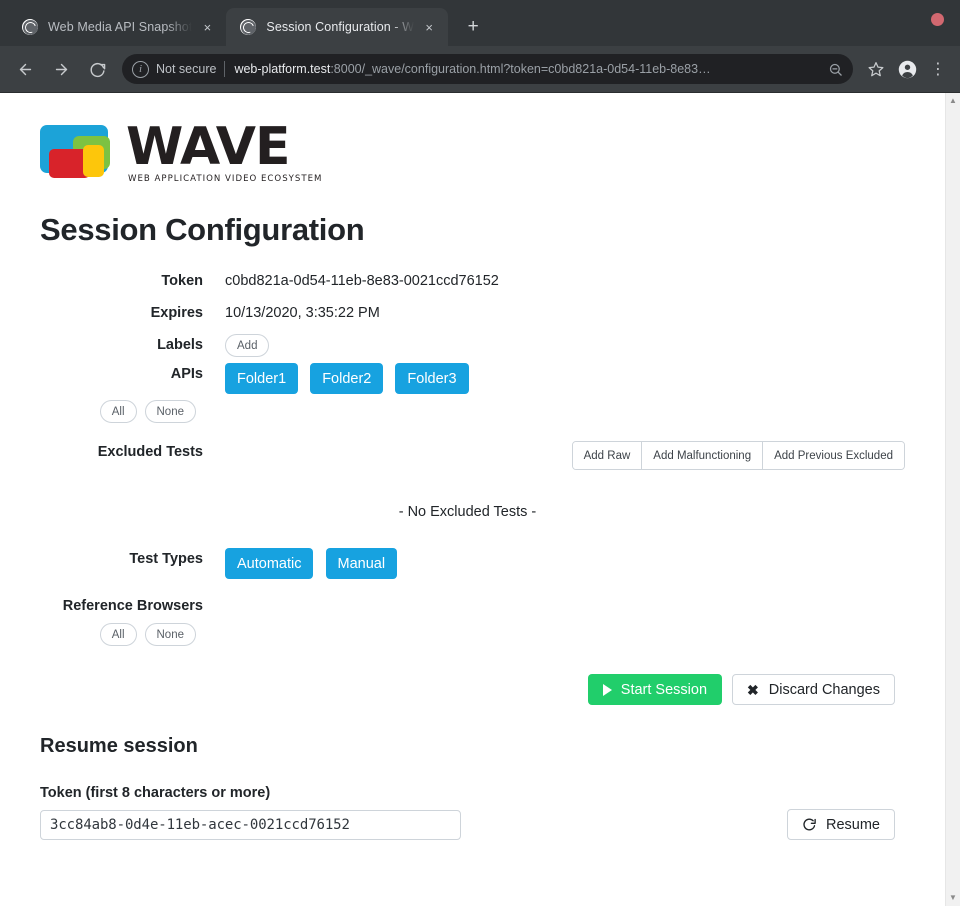 Image resolution: width=960 pixels, height=906 pixels. What do you see at coordinates (362, 280) in the screenshot?
I see `token-value: c0bd821a-0d54-11eb-8e83-0021ccd76152` at bounding box center [362, 280].